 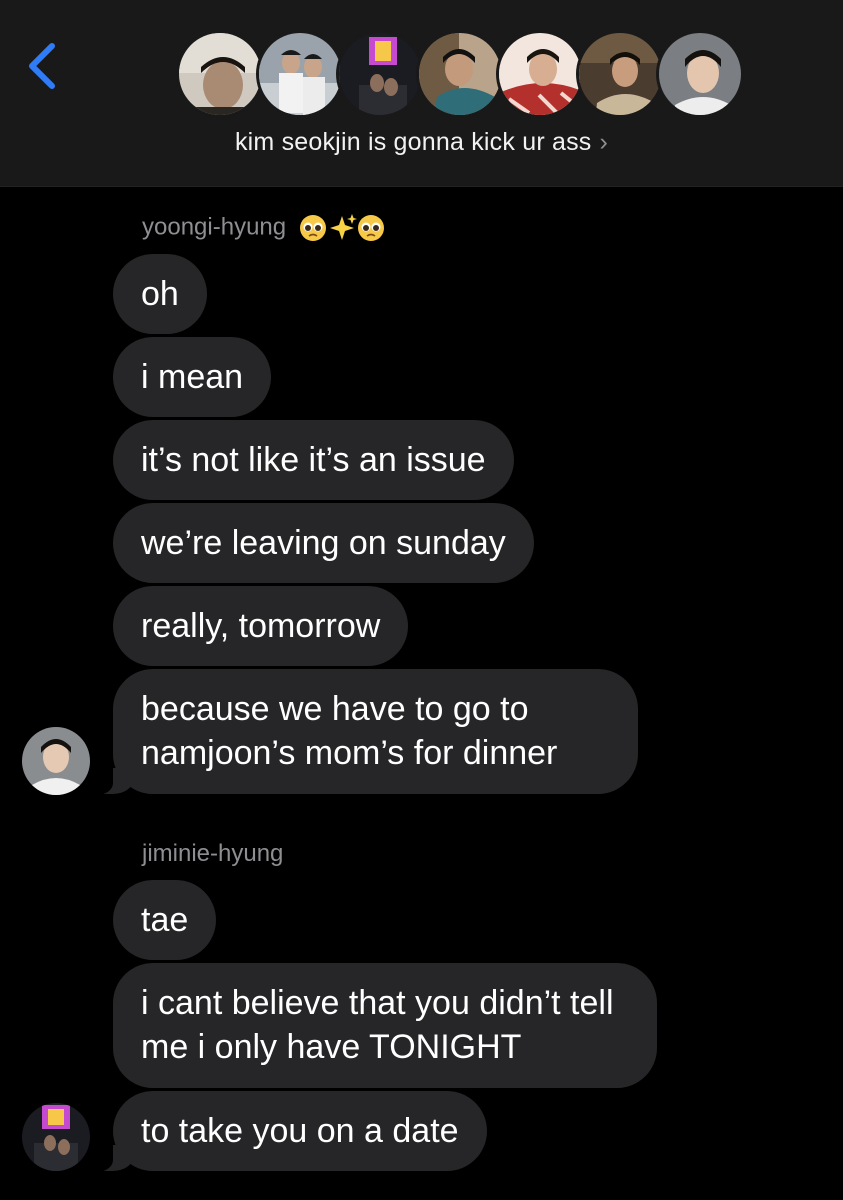 I want to click on message-text: it’s not like it’s an issue, so click(x=313, y=460).